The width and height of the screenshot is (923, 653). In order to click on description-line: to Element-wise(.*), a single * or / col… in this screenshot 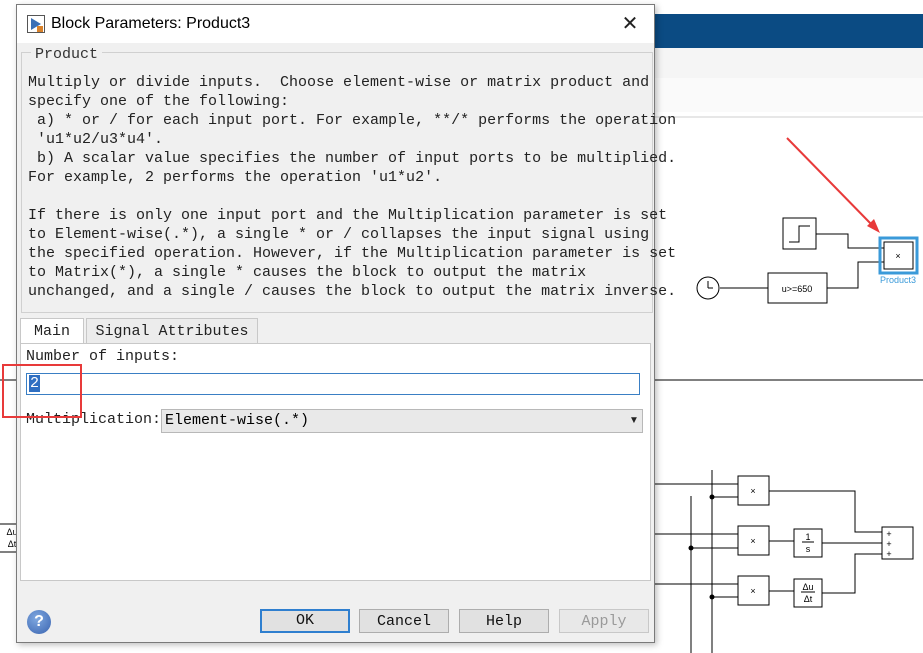, I will do `click(339, 234)`.